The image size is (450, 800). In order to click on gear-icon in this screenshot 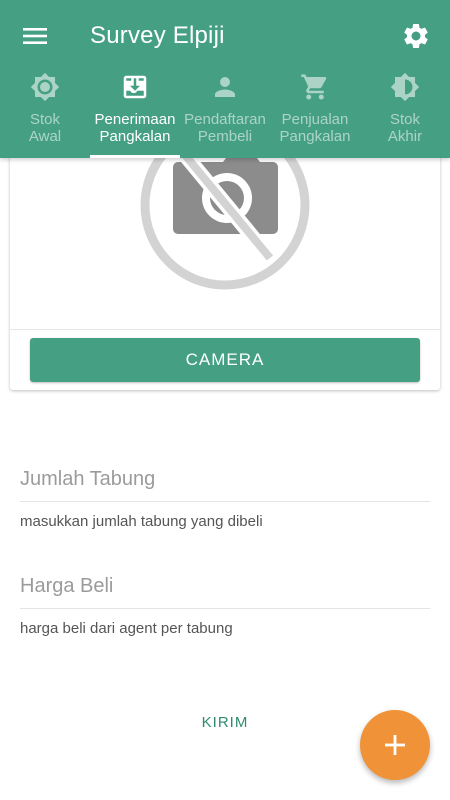, I will do `click(416, 35)`.